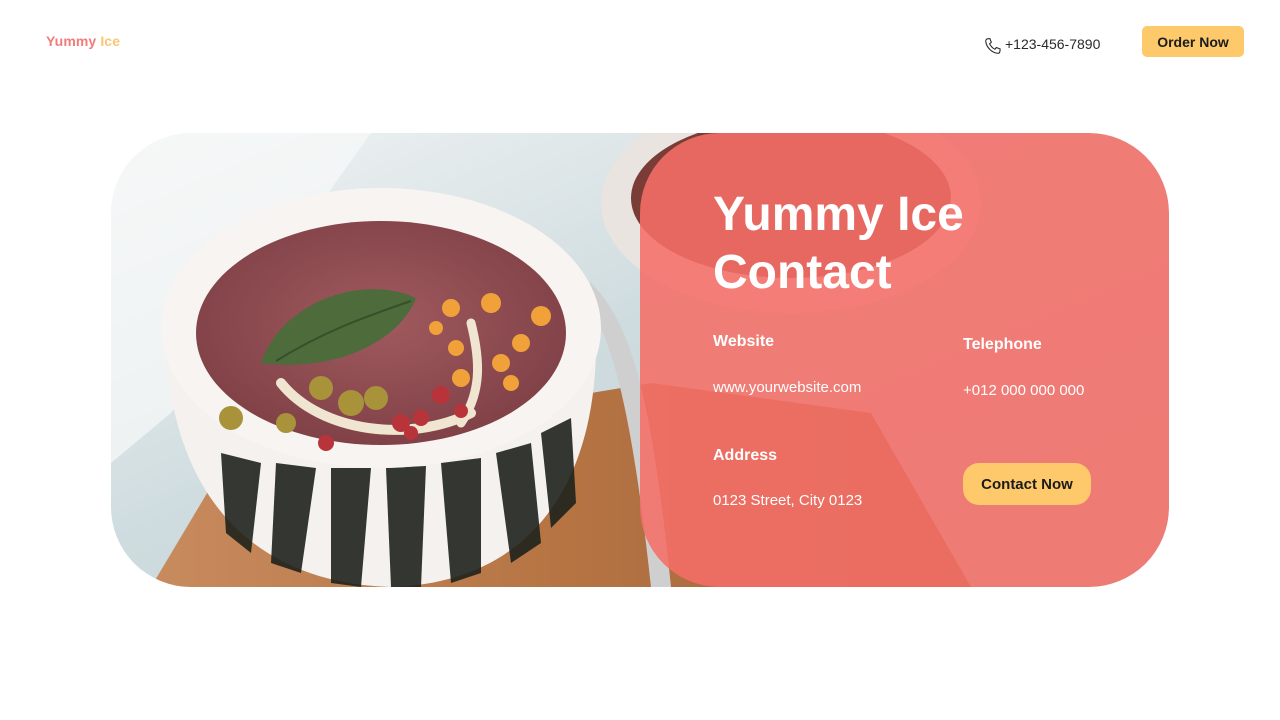 Image resolution: width=1280 pixels, height=720 pixels. Describe the element at coordinates (71, 41) in the screenshot. I see `logo-word-yummy: Yummy` at that location.